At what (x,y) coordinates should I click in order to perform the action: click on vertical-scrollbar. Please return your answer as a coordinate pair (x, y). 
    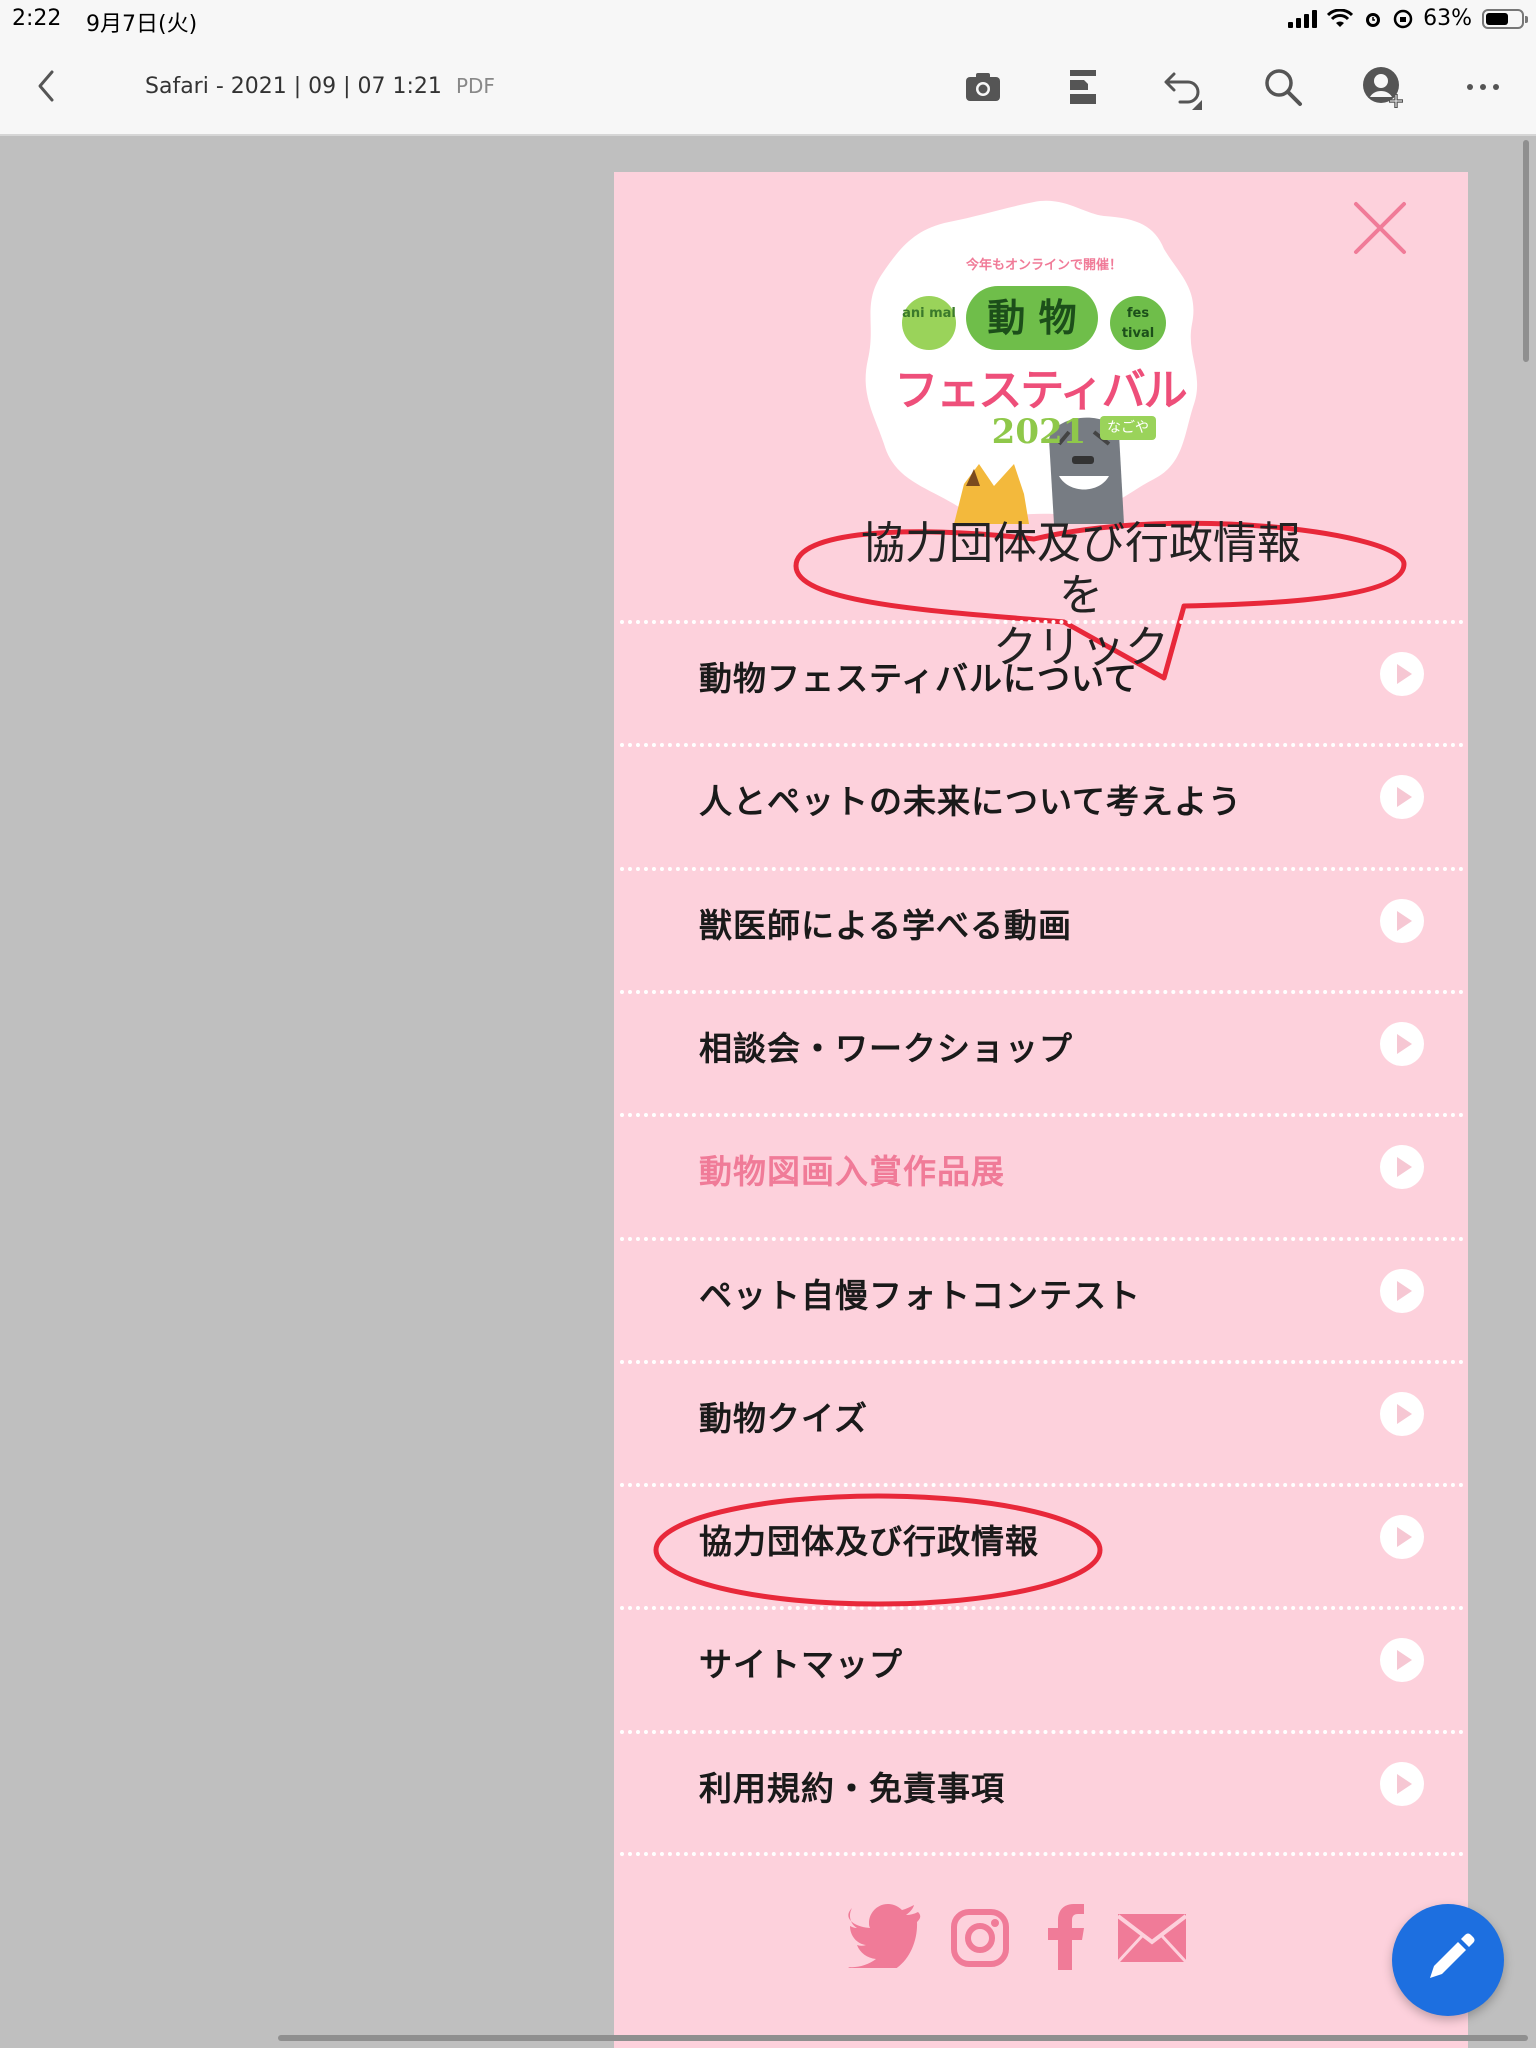
    Looking at the image, I should click on (1526, 251).